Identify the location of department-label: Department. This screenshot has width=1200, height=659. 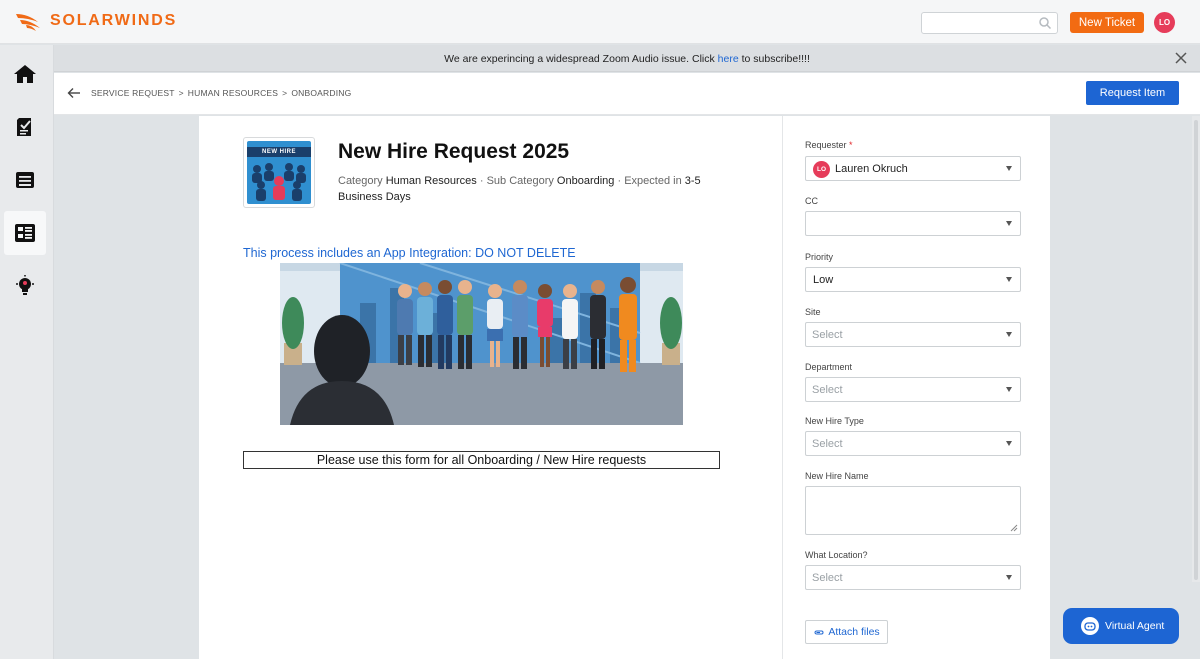
(829, 367).